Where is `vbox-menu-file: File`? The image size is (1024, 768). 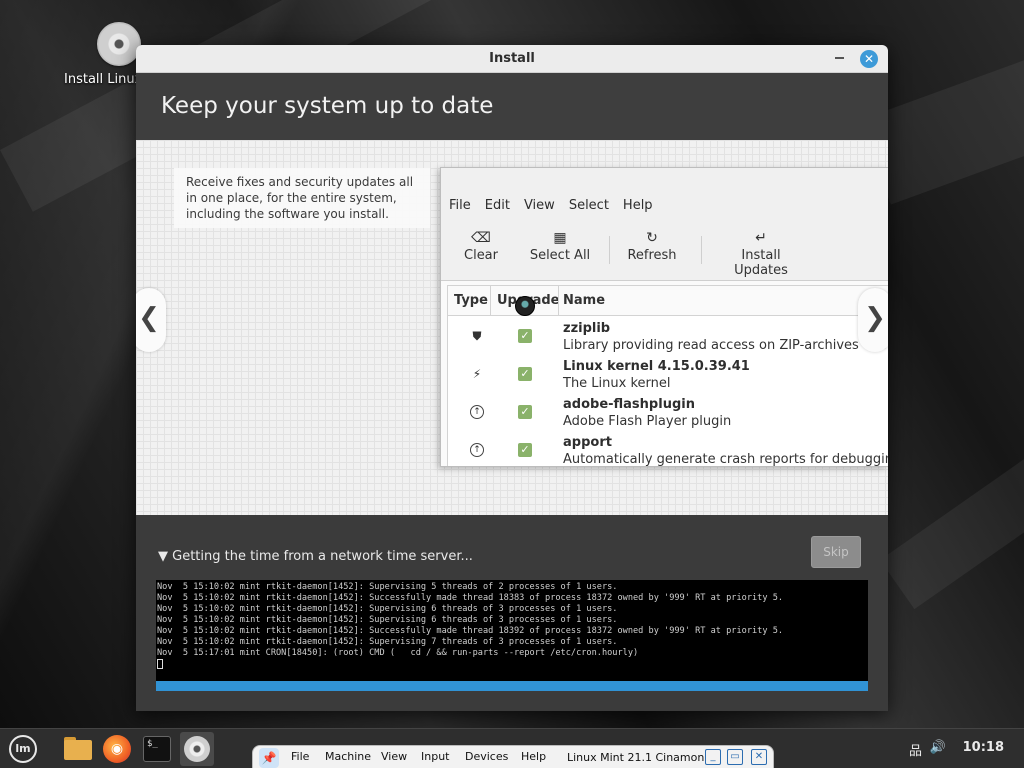 vbox-menu-file: File is located at coordinates (300, 756).